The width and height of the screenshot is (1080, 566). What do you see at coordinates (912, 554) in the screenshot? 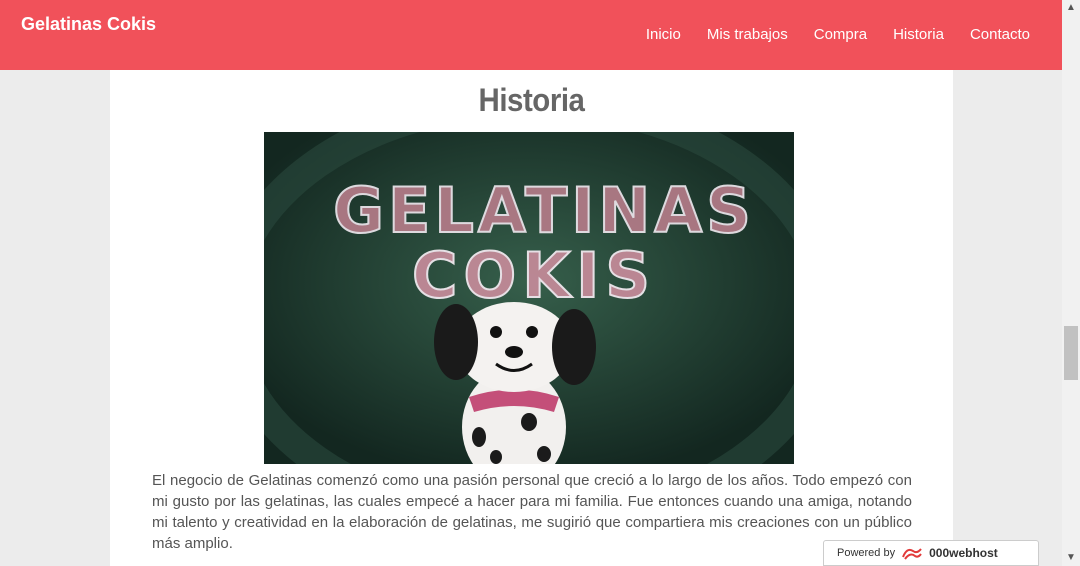
I see `webhost-logo-icon` at bounding box center [912, 554].